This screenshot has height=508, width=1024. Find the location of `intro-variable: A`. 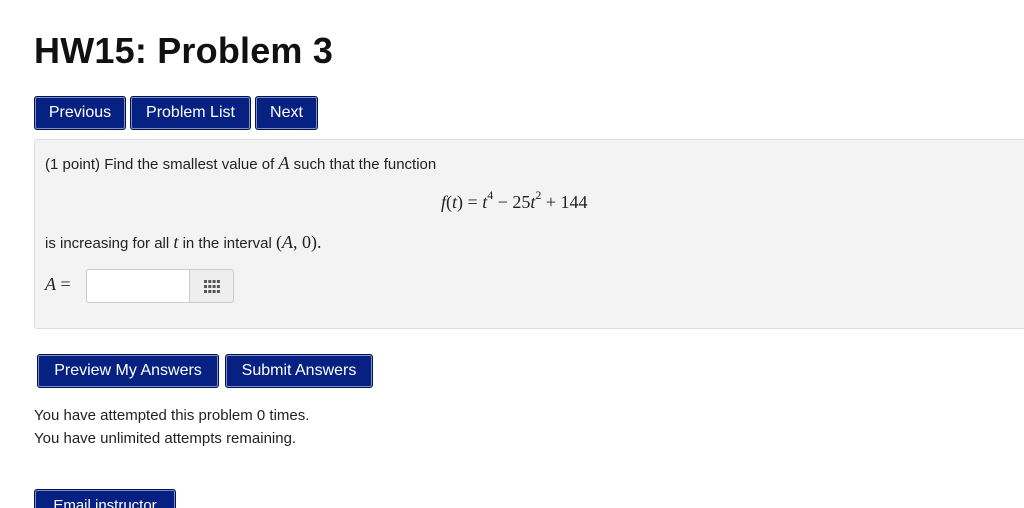

intro-variable: A is located at coordinates (284, 163).